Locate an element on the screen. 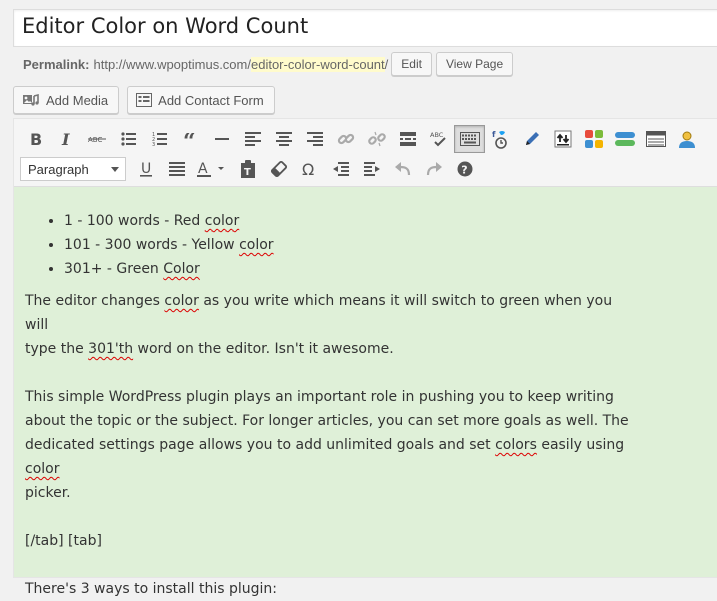 The height and width of the screenshot is (601, 717). table-icon is located at coordinates (655, 139).